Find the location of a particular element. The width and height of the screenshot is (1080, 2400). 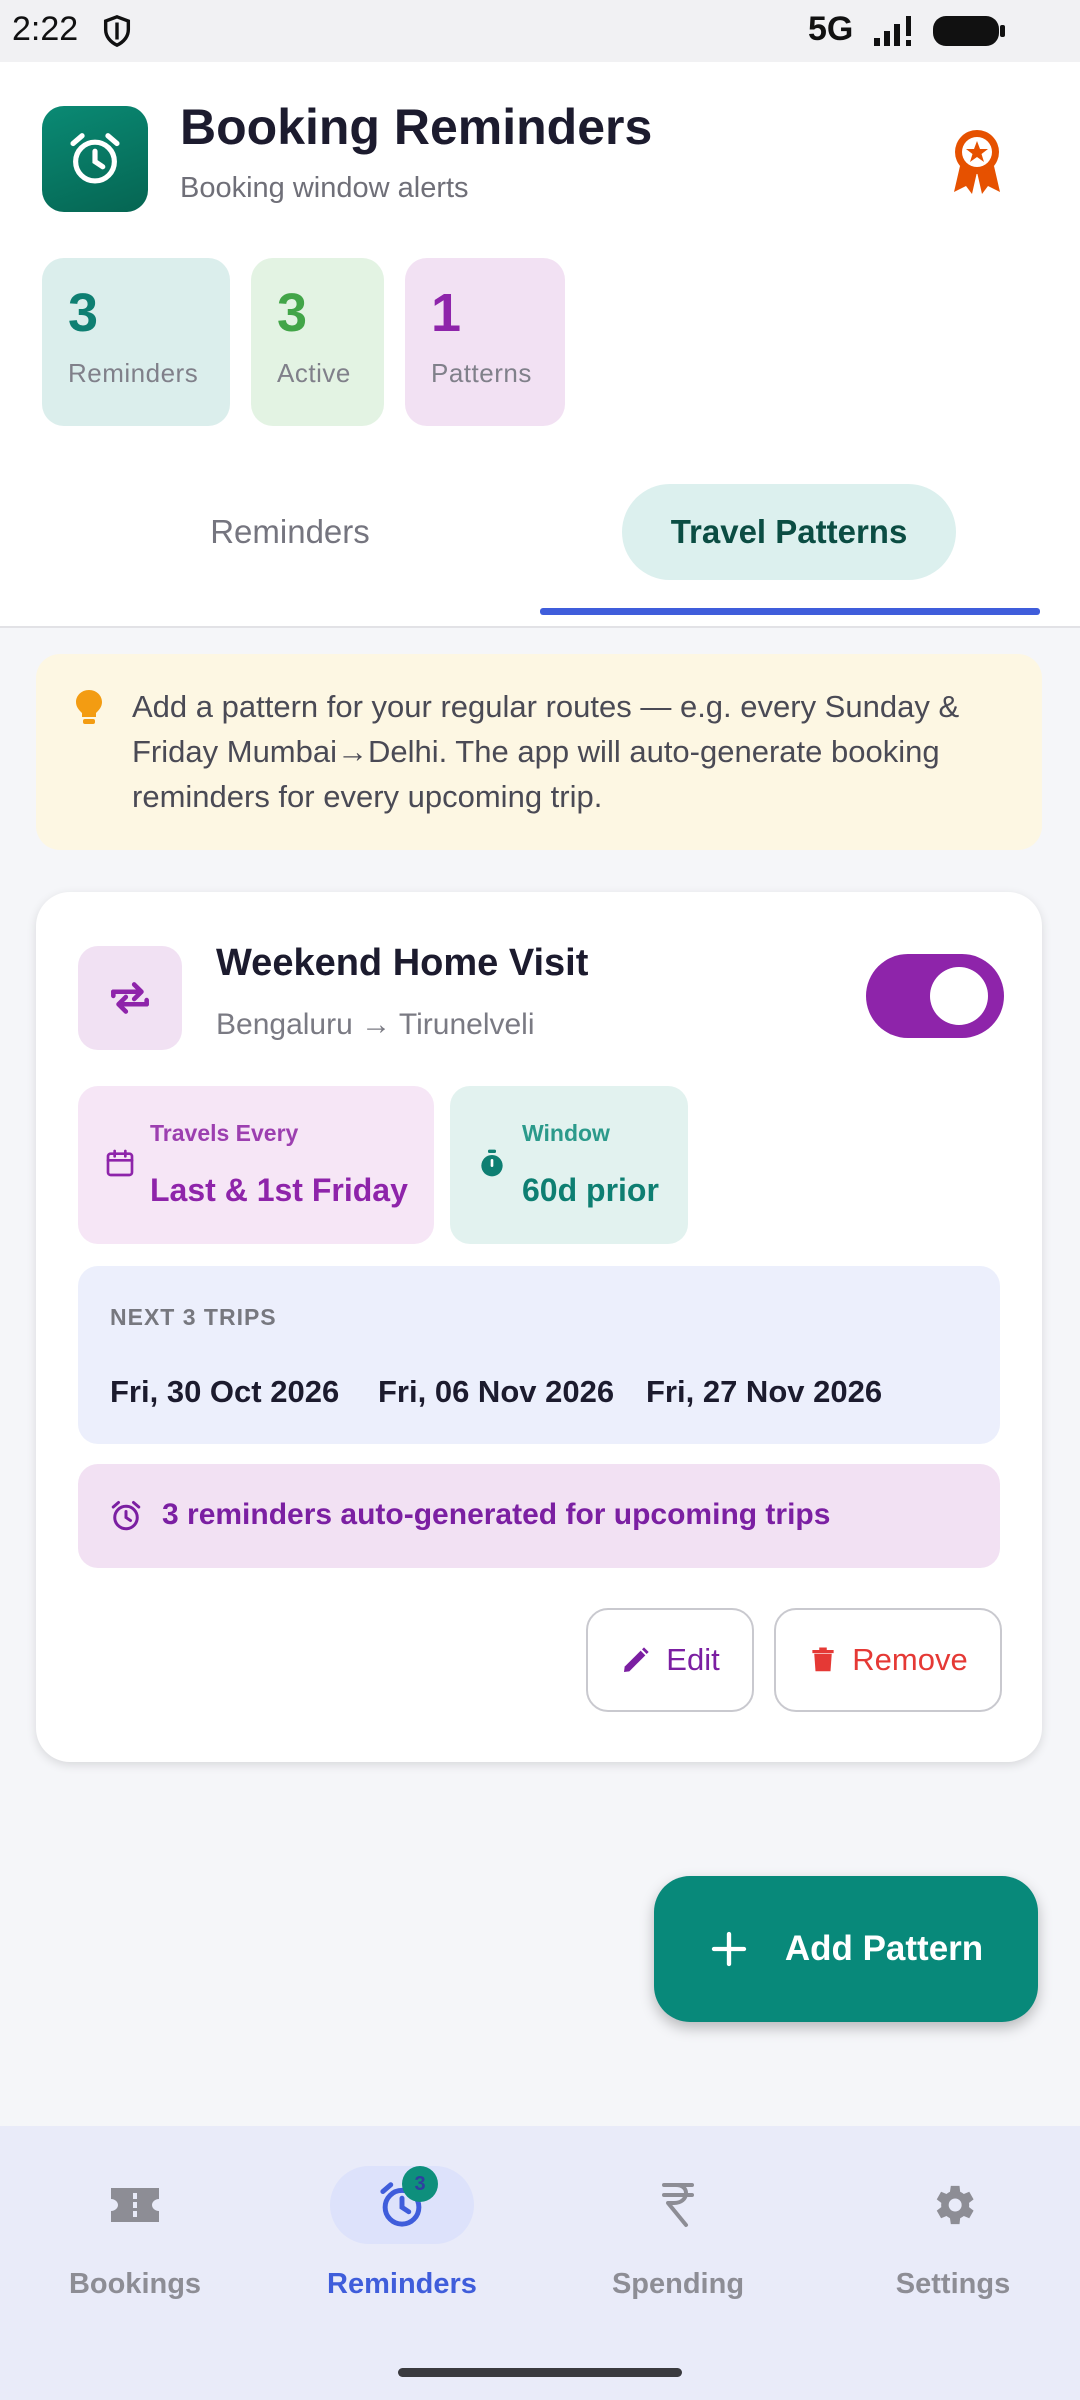

window-chip: Window 60d prior is located at coordinates (569, 1165).